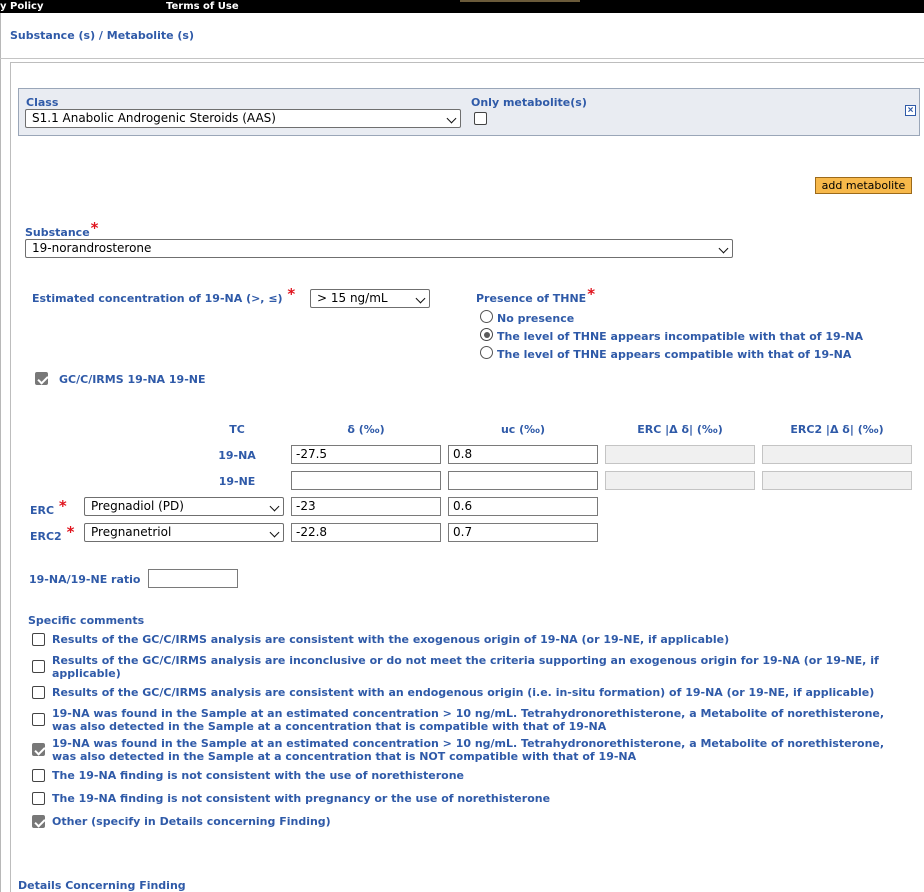 Image resolution: width=924 pixels, height=892 pixels. I want to click on gcirms-label: GC/C/IRMS 19-NA 19-NE, so click(132, 379).